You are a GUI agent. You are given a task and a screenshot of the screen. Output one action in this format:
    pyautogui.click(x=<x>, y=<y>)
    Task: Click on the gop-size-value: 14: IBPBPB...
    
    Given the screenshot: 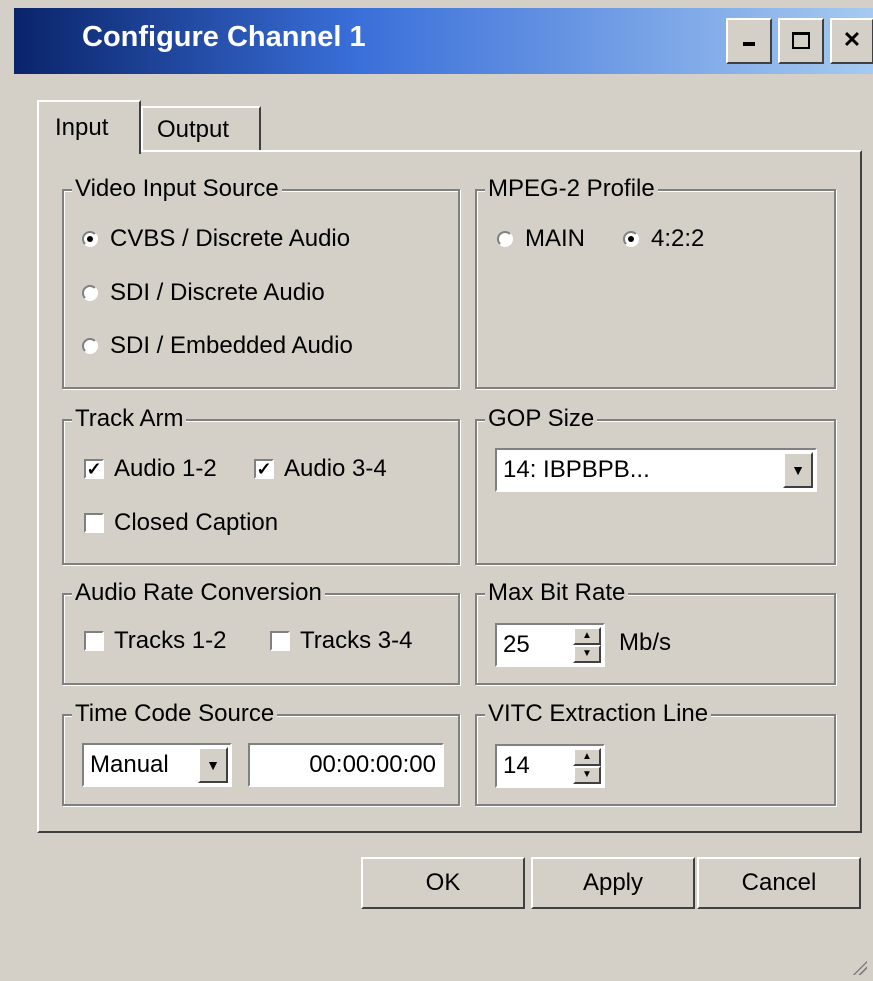 What is the action you would take?
    pyautogui.click(x=576, y=469)
    